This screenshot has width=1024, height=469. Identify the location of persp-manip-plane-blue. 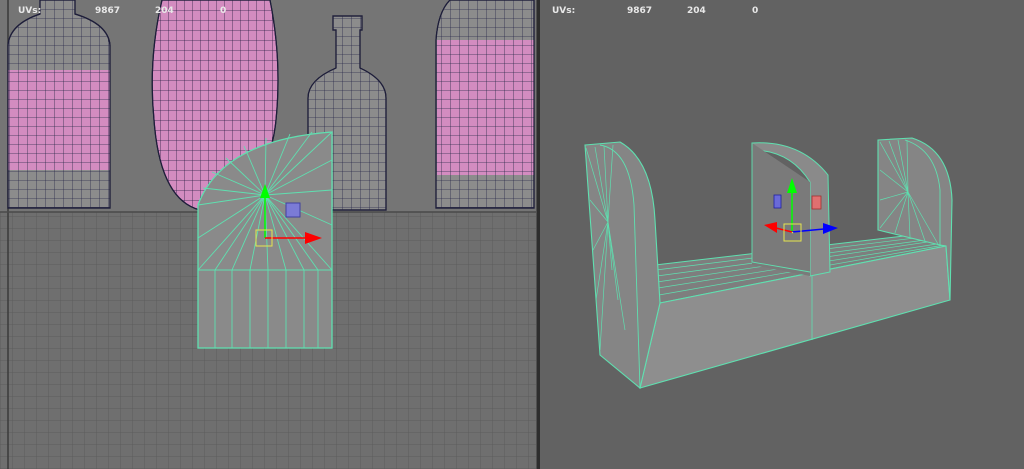
(777, 201).